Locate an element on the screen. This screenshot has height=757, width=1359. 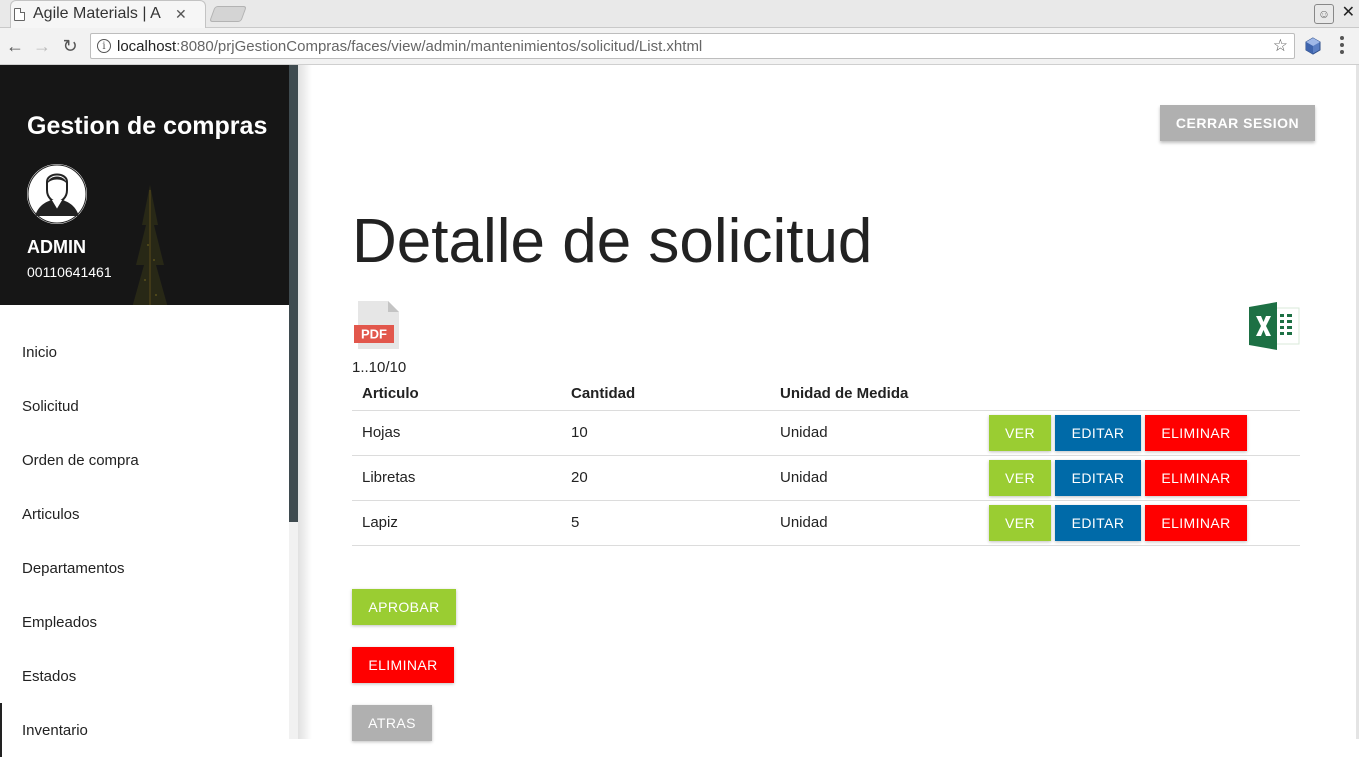
info-icon: i is located at coordinates (104, 46).